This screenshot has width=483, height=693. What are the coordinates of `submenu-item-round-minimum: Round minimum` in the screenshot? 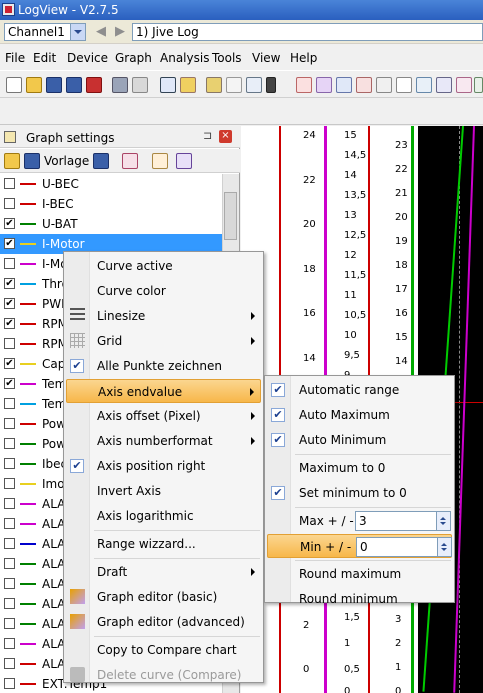 It's located at (359, 599).